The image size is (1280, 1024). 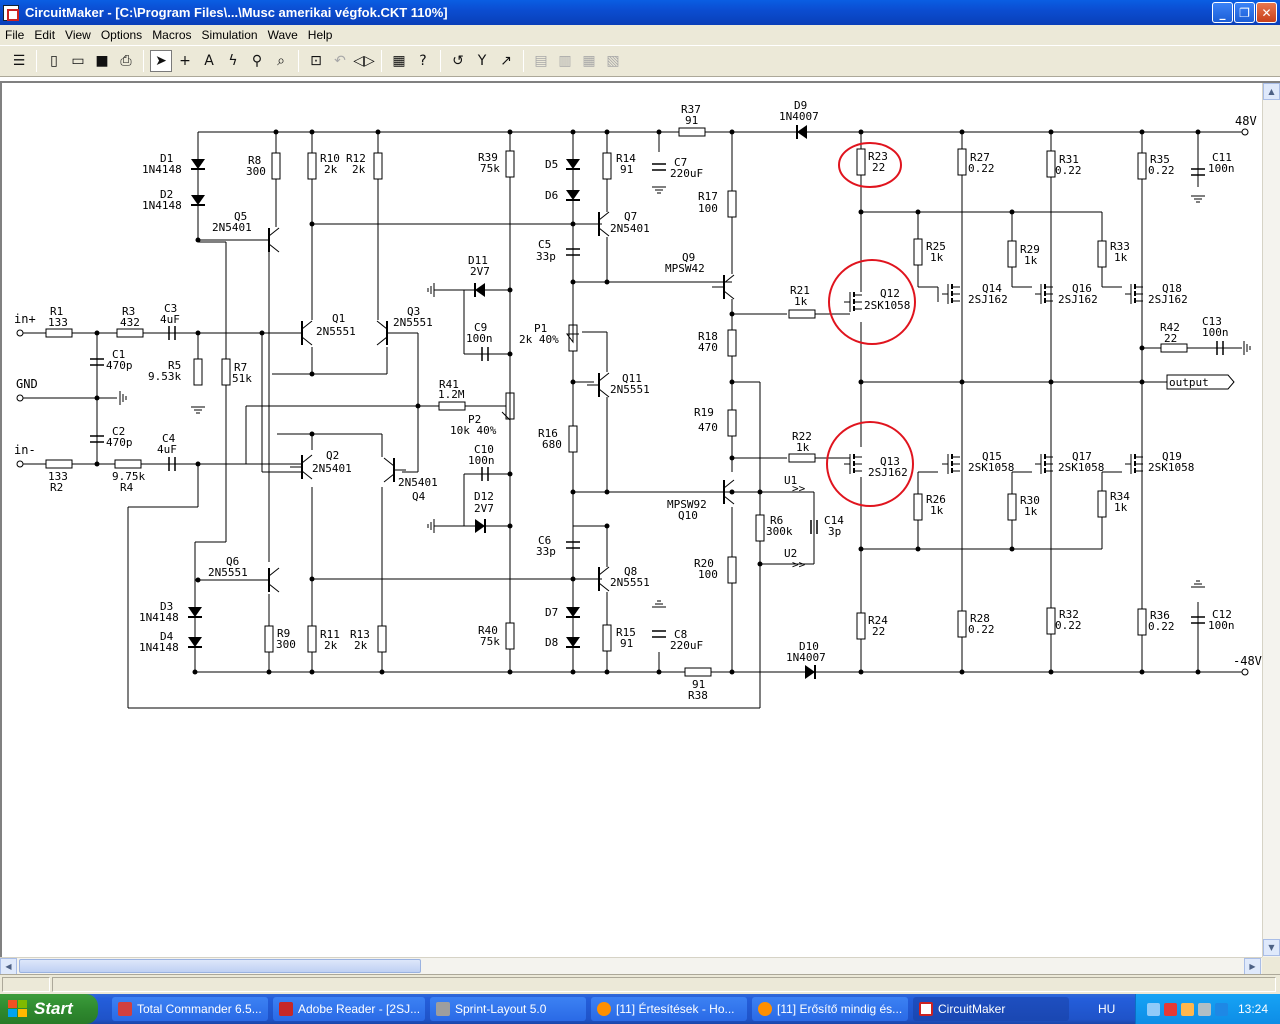 I want to click on svg-text: 470p, so click(x=119, y=365).